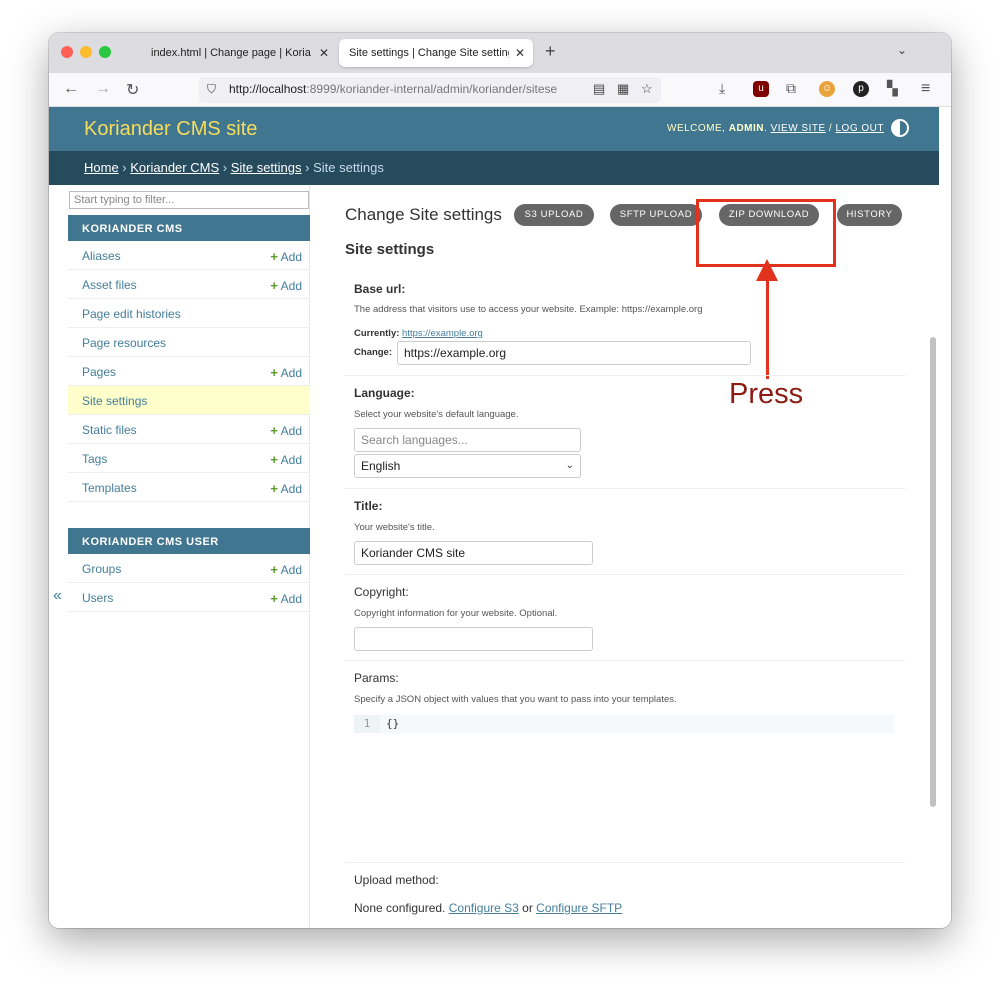 The width and height of the screenshot is (1000, 993). I want to click on sidebar-item-tags: Tags + Add, so click(189, 458).